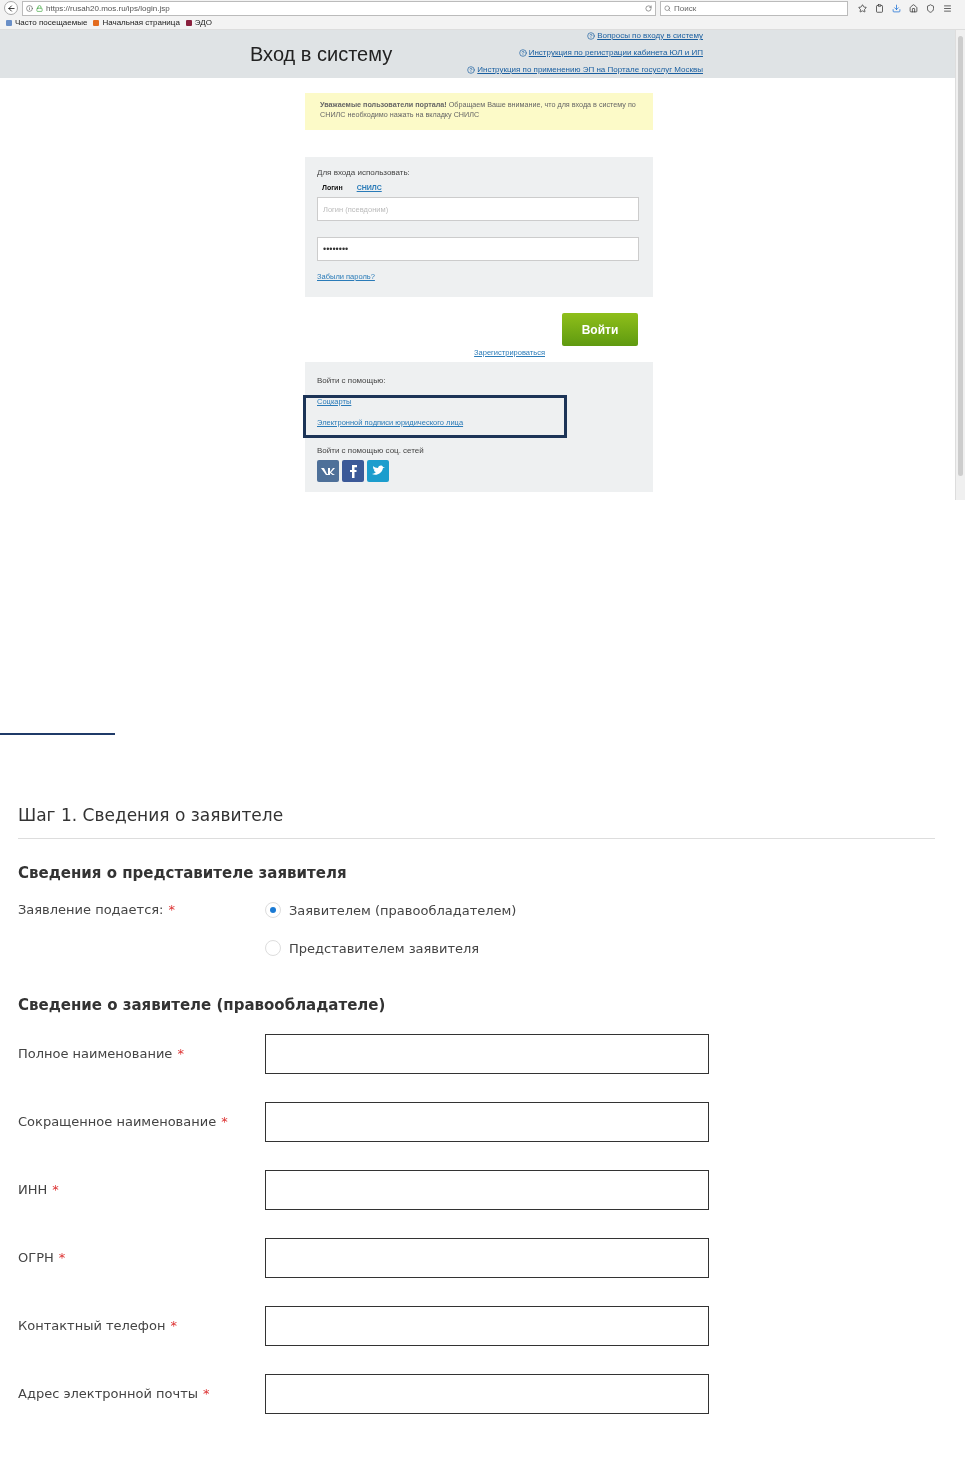 Image resolution: width=965 pixels, height=1465 pixels. I want to click on info-icon, so click(29, 8).